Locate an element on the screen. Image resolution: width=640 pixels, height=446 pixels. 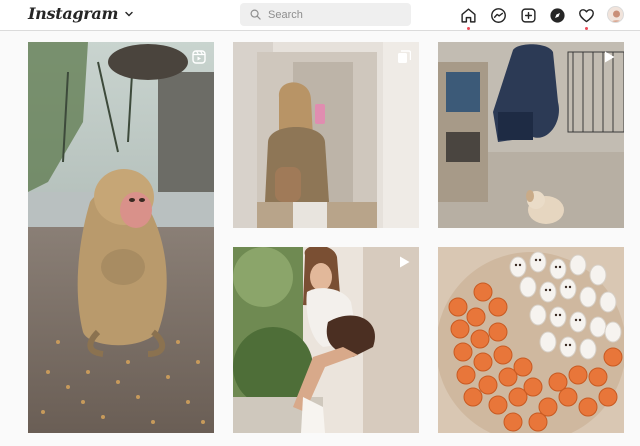
nav-home is located at coordinates (468, 17).